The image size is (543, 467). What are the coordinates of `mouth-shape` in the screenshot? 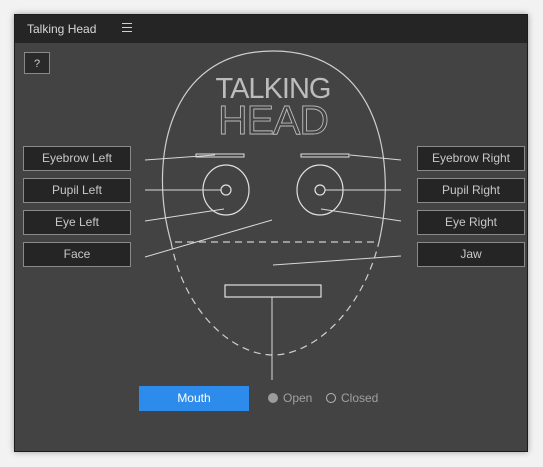 It's located at (273, 291).